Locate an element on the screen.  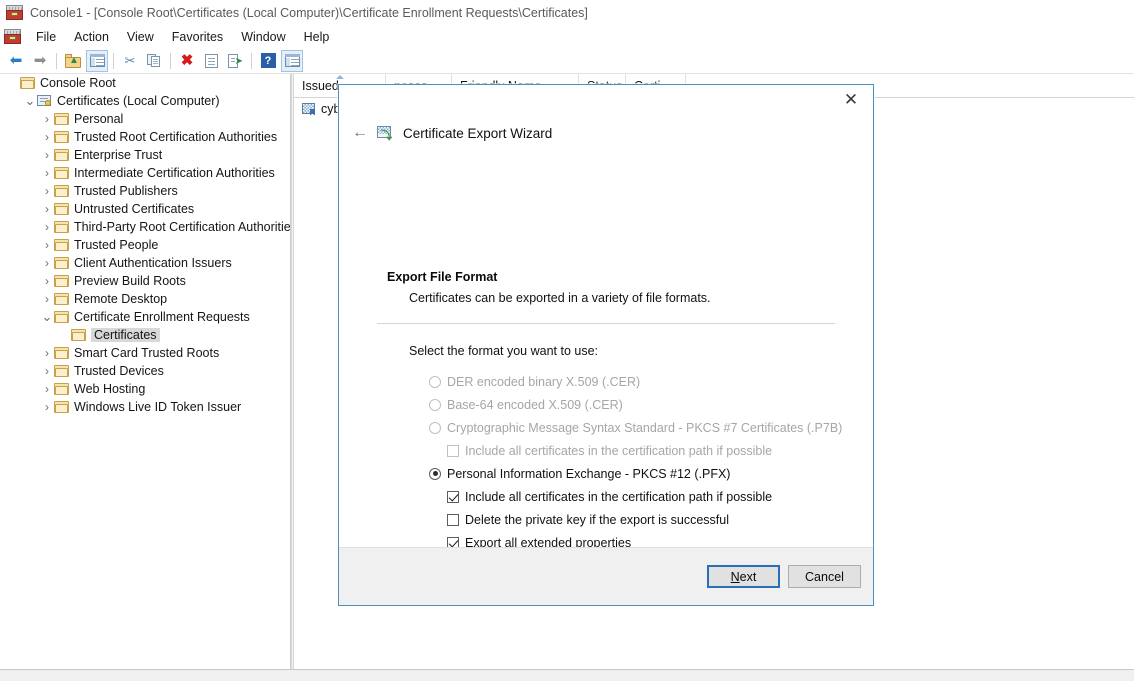
tree-item-web-hosting: › Web Hosting is located at coordinates (145, 389).